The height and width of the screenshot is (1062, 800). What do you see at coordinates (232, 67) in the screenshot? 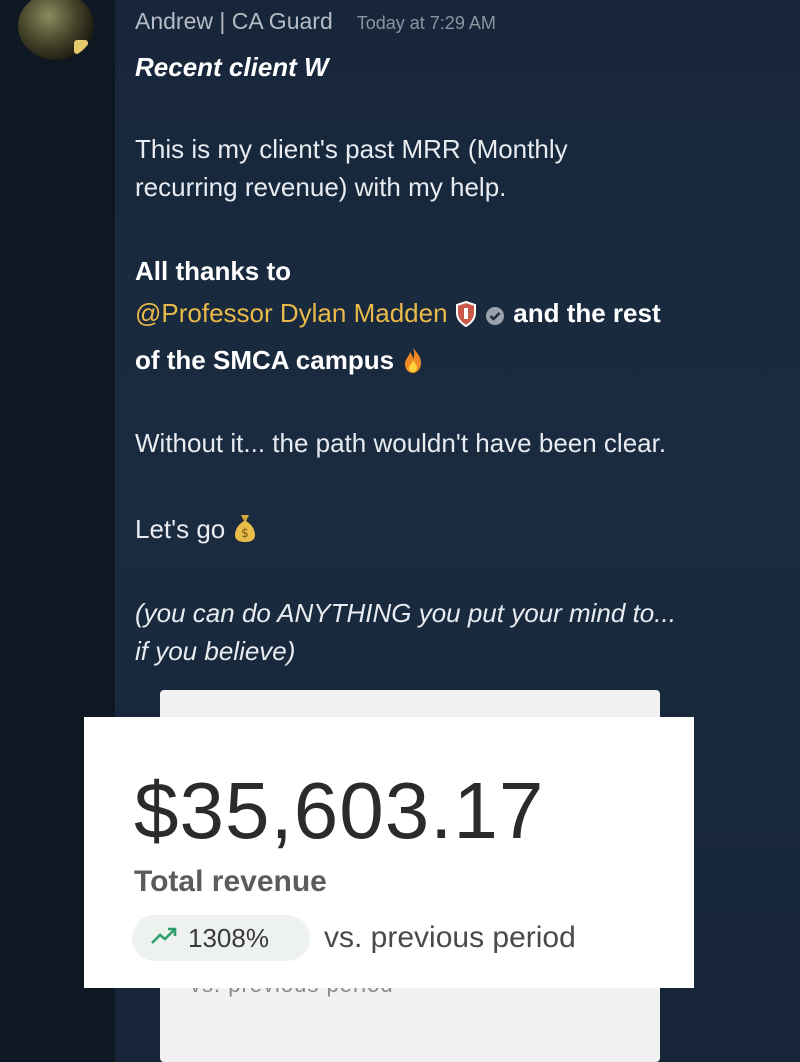
I see `message-title: Recent client W` at bounding box center [232, 67].